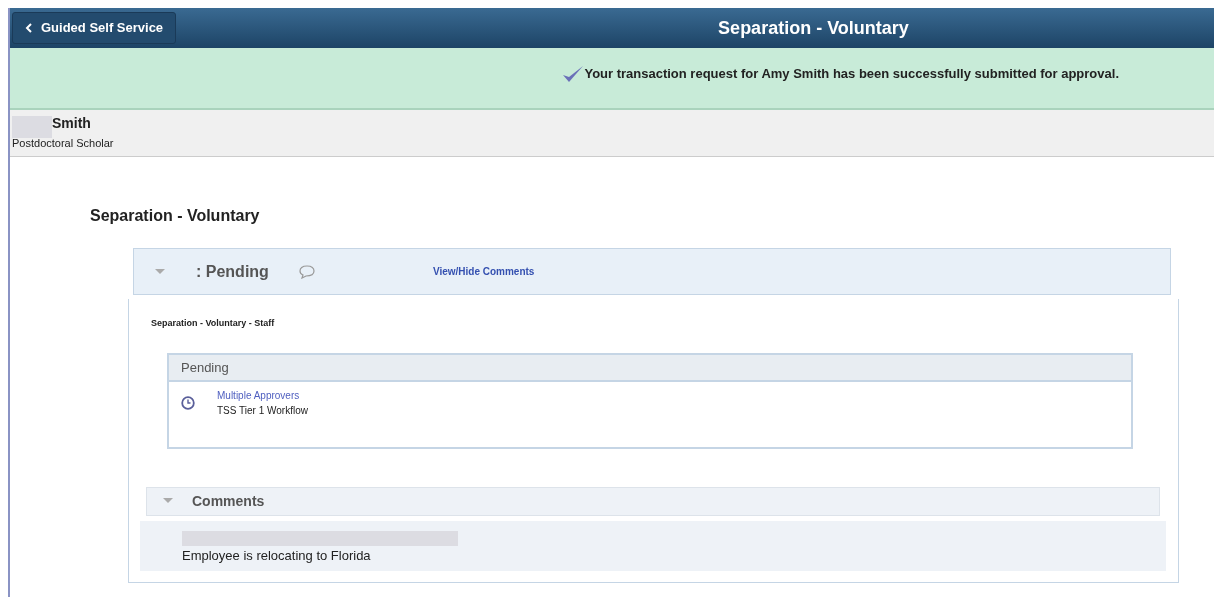 This screenshot has height=597, width=1214. Describe the element at coordinates (175, 216) in the screenshot. I see `section-title: Separation - Voluntary` at that location.